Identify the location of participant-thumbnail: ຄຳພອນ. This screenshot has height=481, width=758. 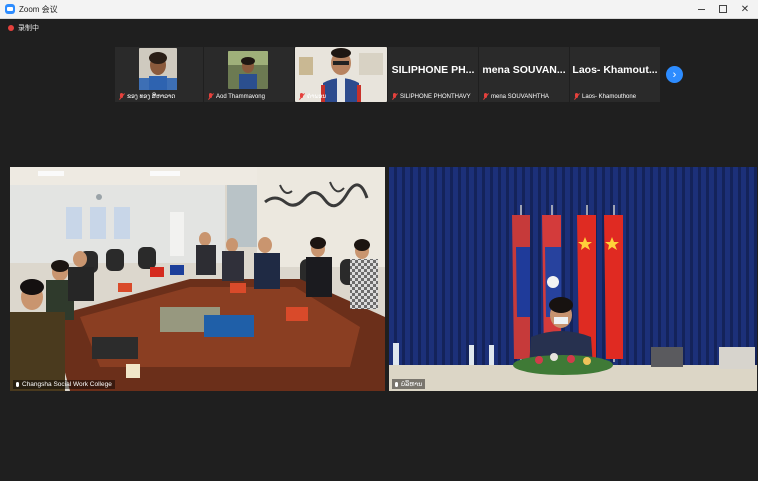
(341, 74).